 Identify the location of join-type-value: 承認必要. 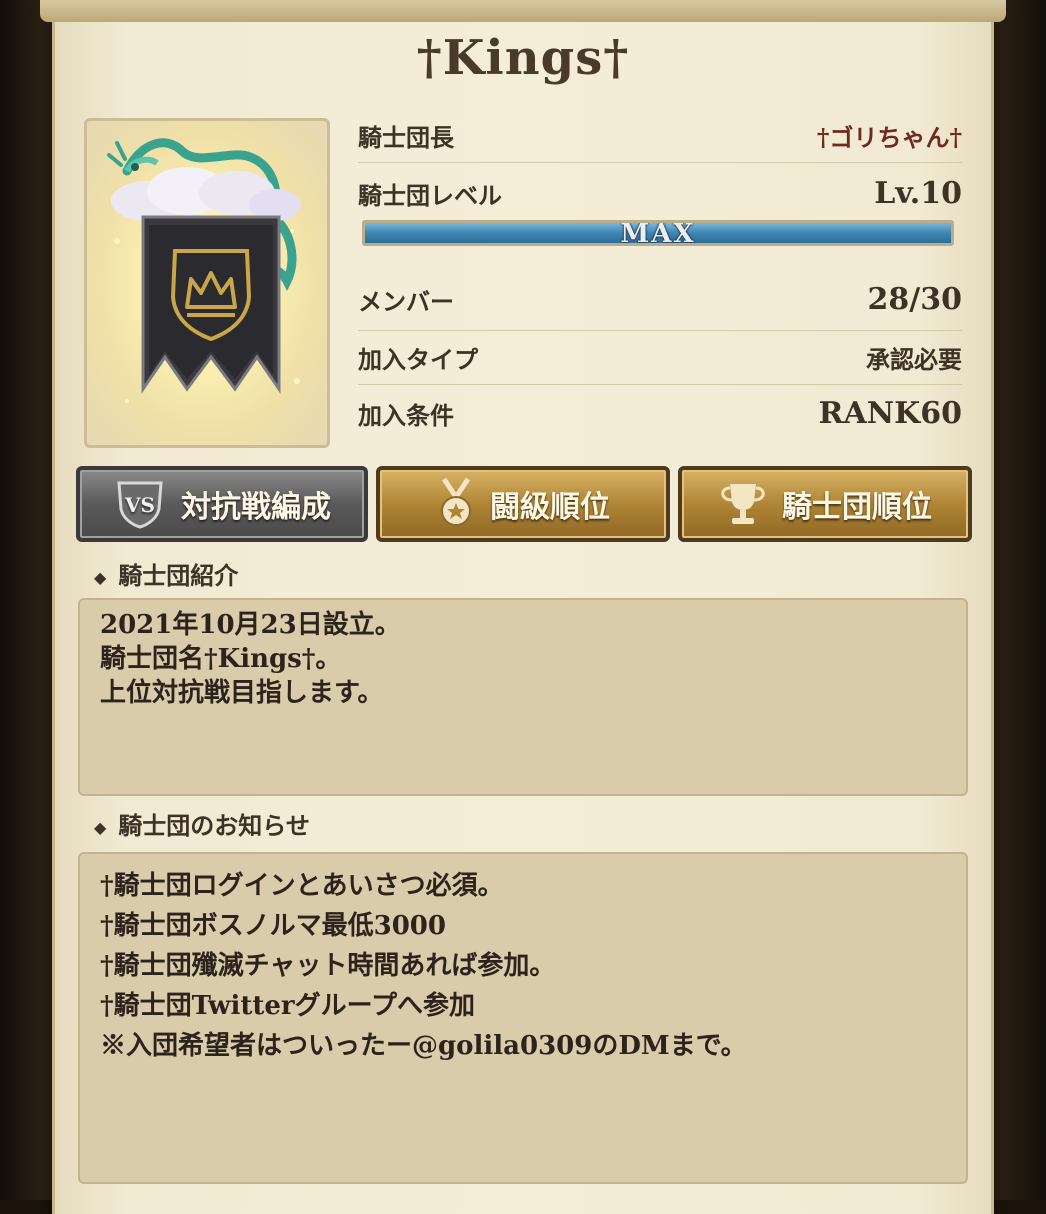
(914, 359).